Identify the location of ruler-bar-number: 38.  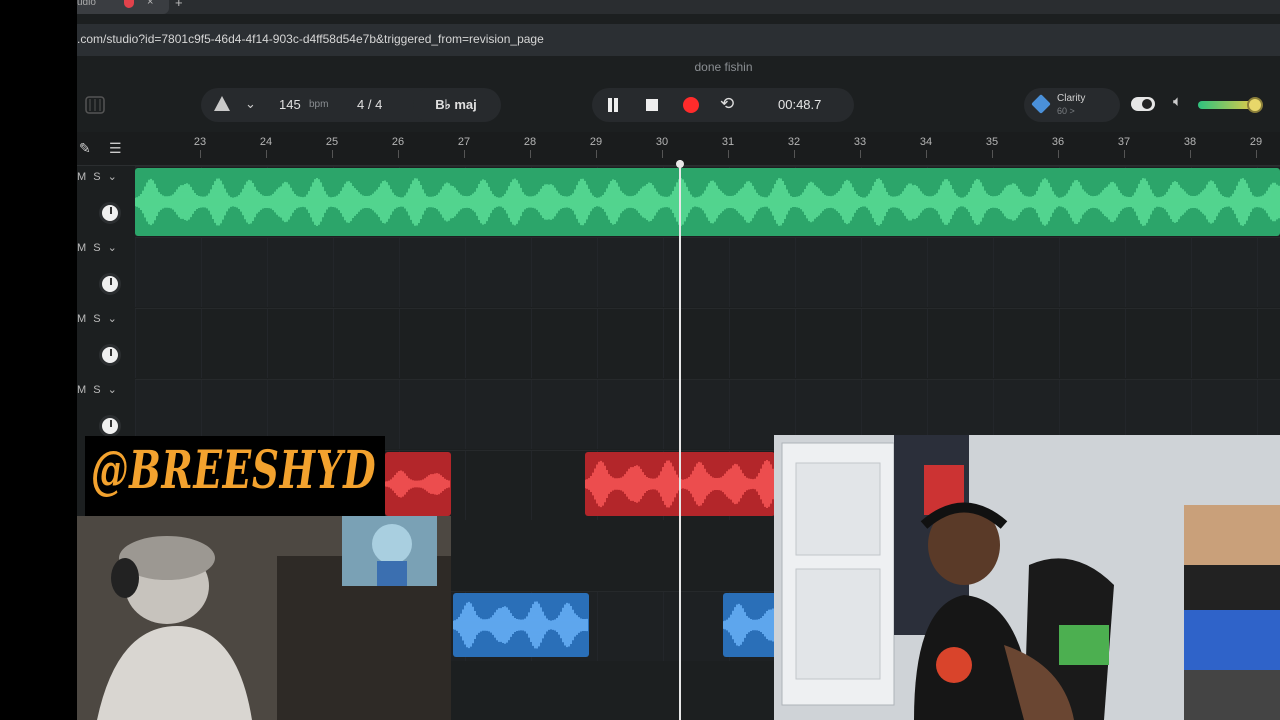
(1190, 142).